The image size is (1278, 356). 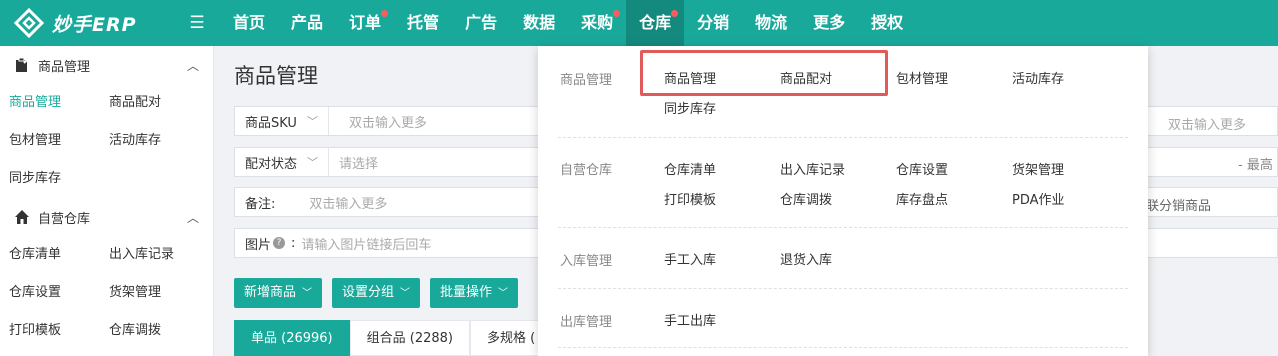 I want to click on nav-item-label: 更多, so click(x=829, y=22).